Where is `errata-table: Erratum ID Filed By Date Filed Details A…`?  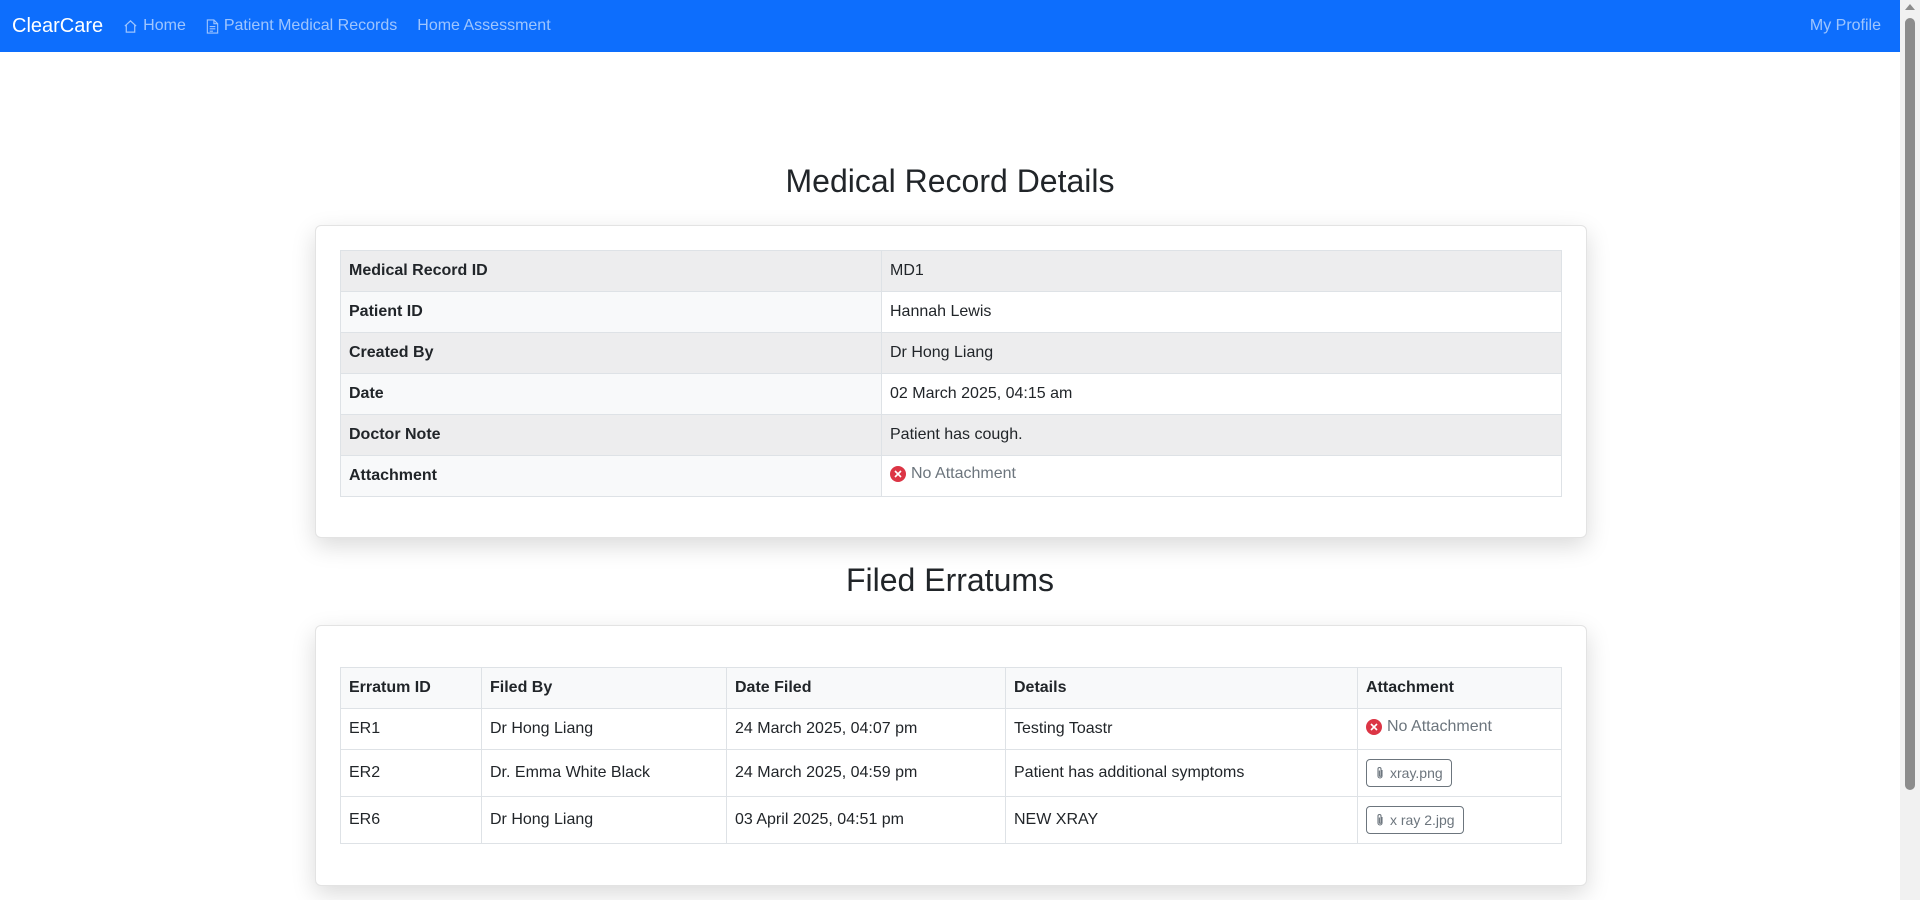
errata-table: Erratum ID Filed By Date Filed Details A… is located at coordinates (951, 755).